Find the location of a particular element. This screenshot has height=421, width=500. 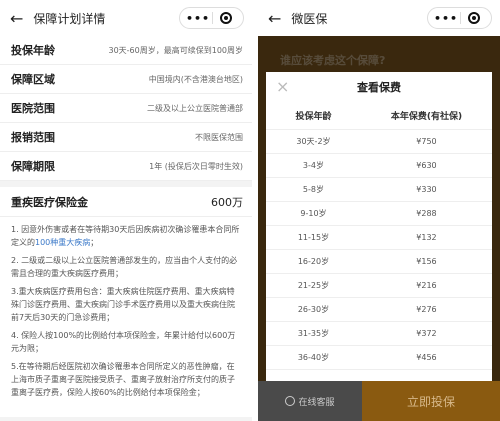

info-row-age: 投保年龄 30天-60周岁，最高可续保到100周岁 is located at coordinates (126, 50).